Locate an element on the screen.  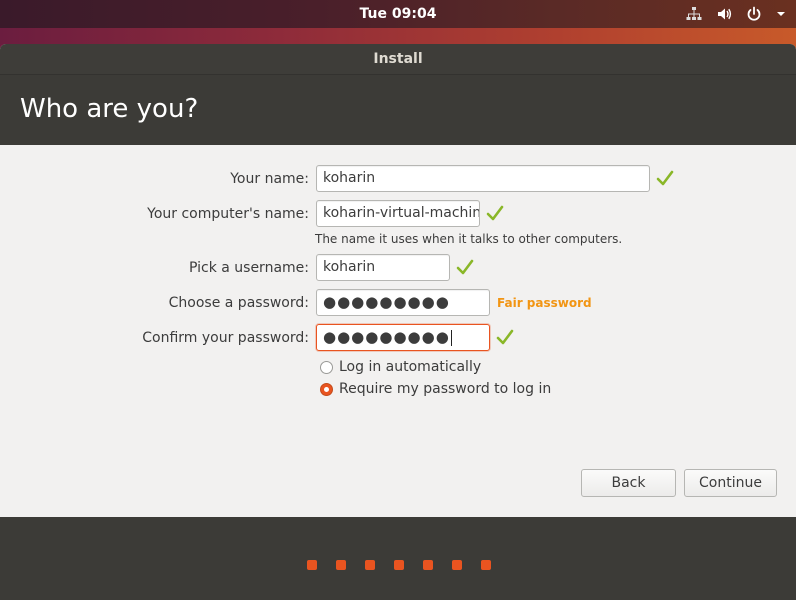
window-title: Install is located at coordinates (398, 59).